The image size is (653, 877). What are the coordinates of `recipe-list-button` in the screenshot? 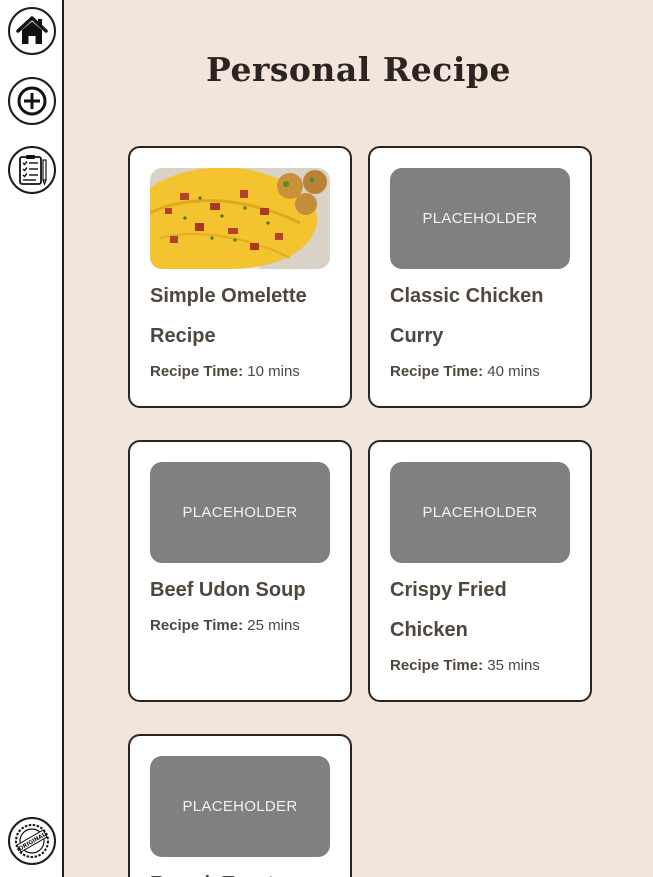 It's located at (32, 170).